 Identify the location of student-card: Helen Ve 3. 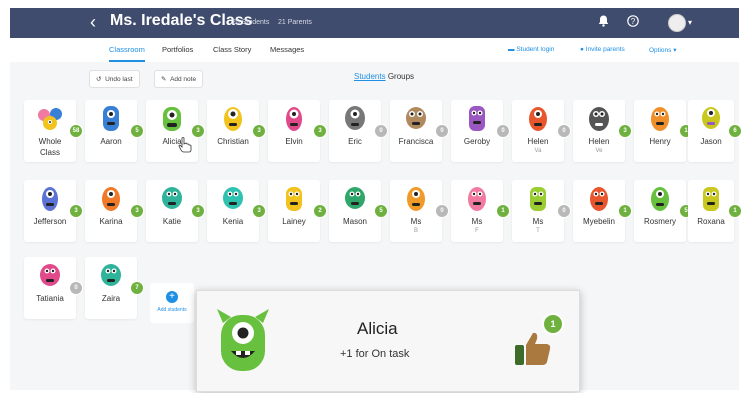
(602, 131).